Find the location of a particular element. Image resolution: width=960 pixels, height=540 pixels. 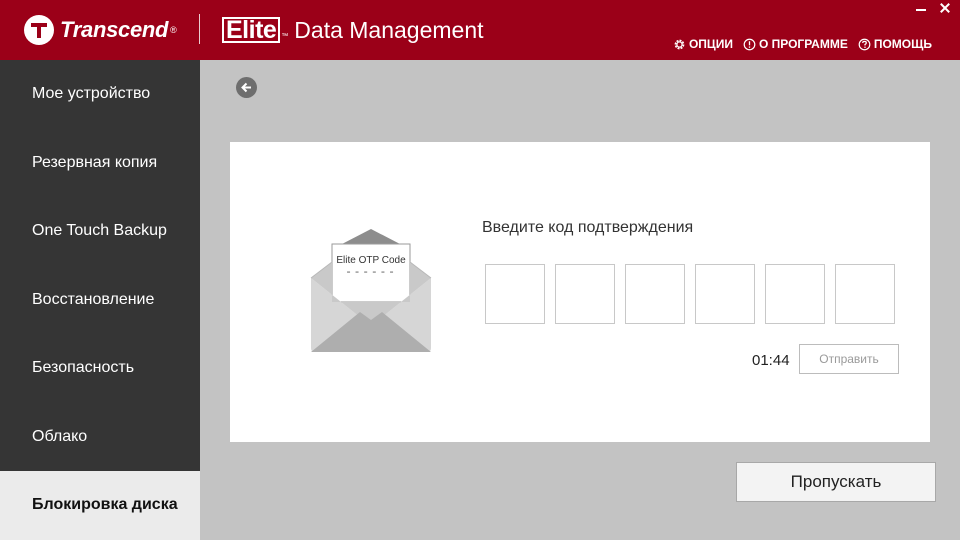

header-divider is located at coordinates (199, 29).